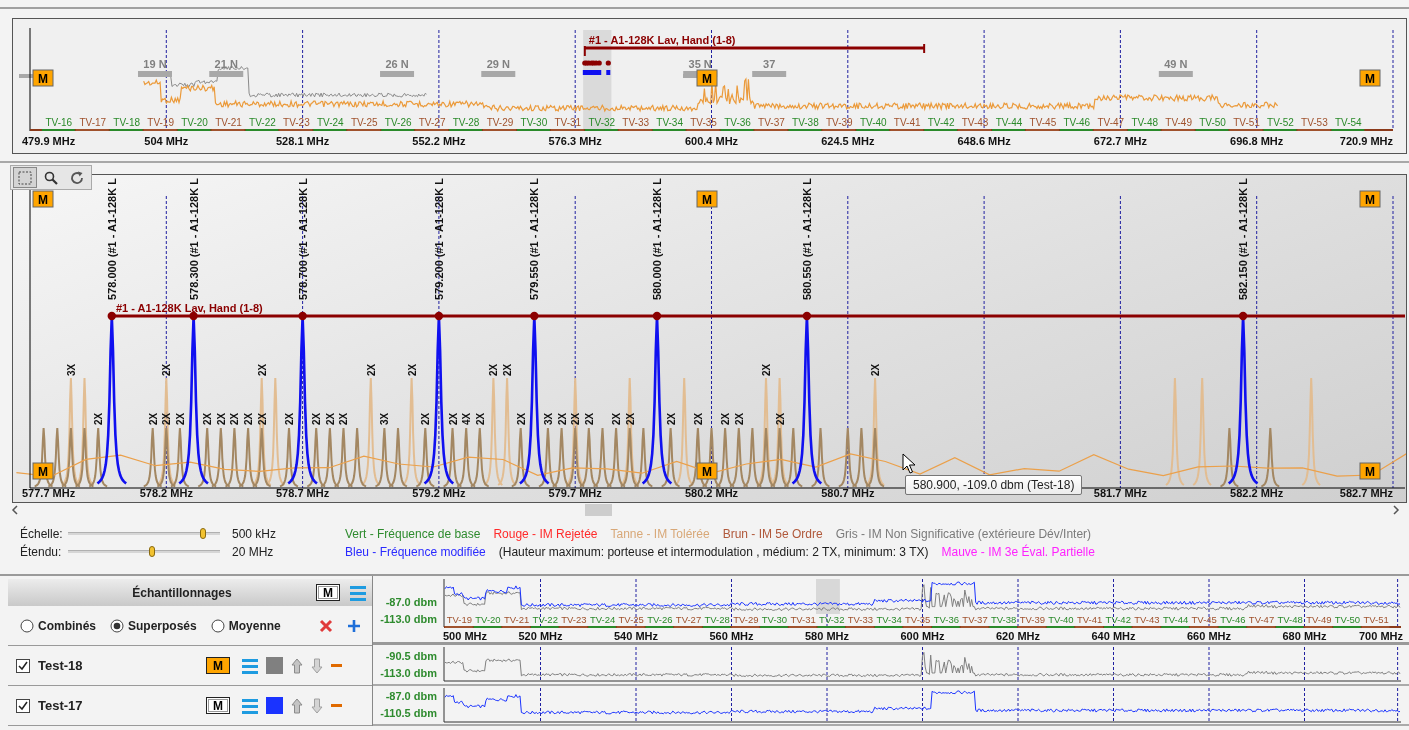  What do you see at coordinates (465, 636) in the screenshot?
I see `axis-label: 500 MHz` at bounding box center [465, 636].